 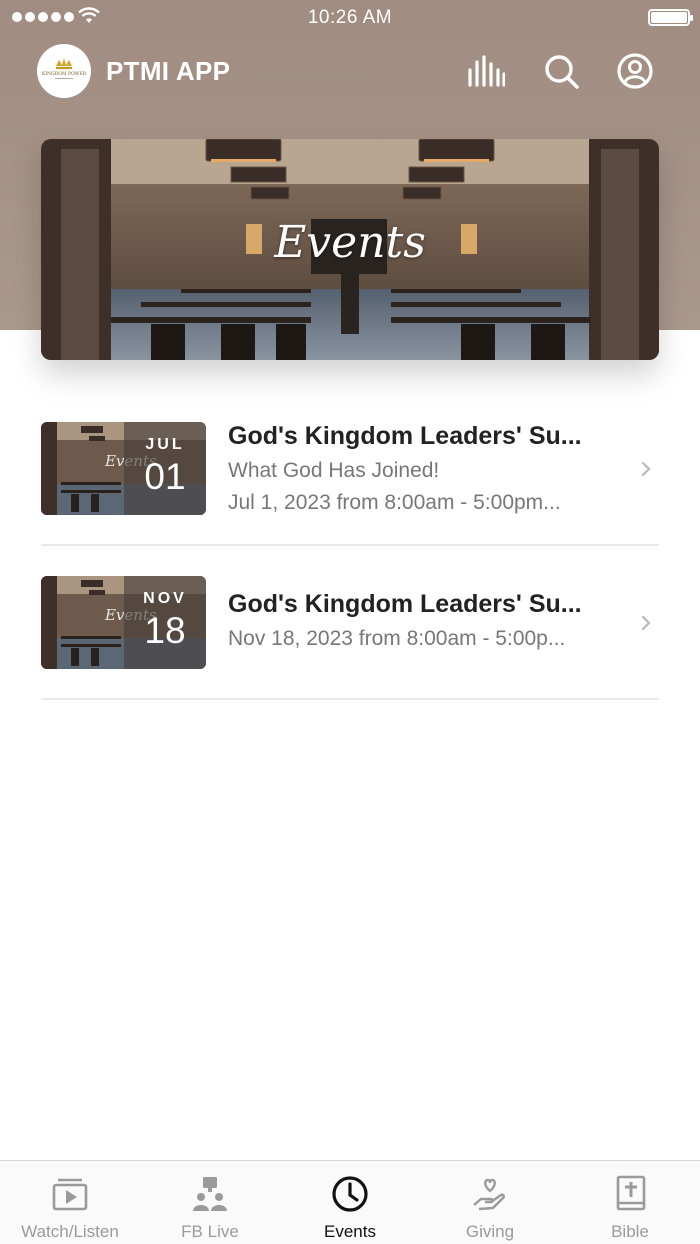 I want to click on clock-icon, so click(x=350, y=1194).